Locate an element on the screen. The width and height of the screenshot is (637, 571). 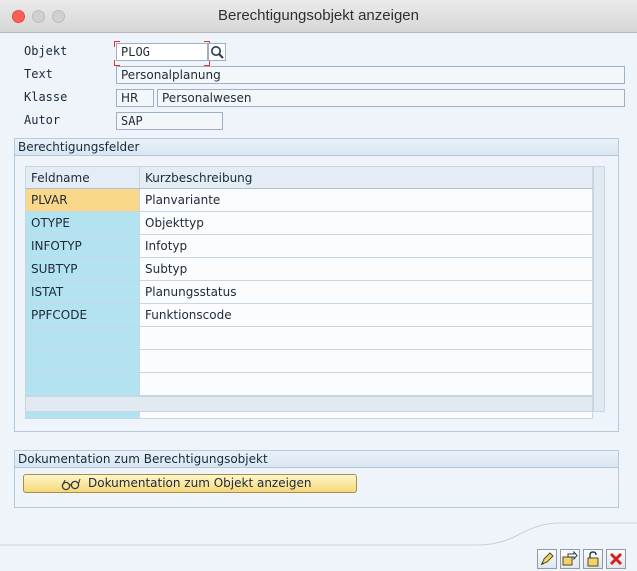
table-row: OTYPE Objekttyp is located at coordinates (309, 223).